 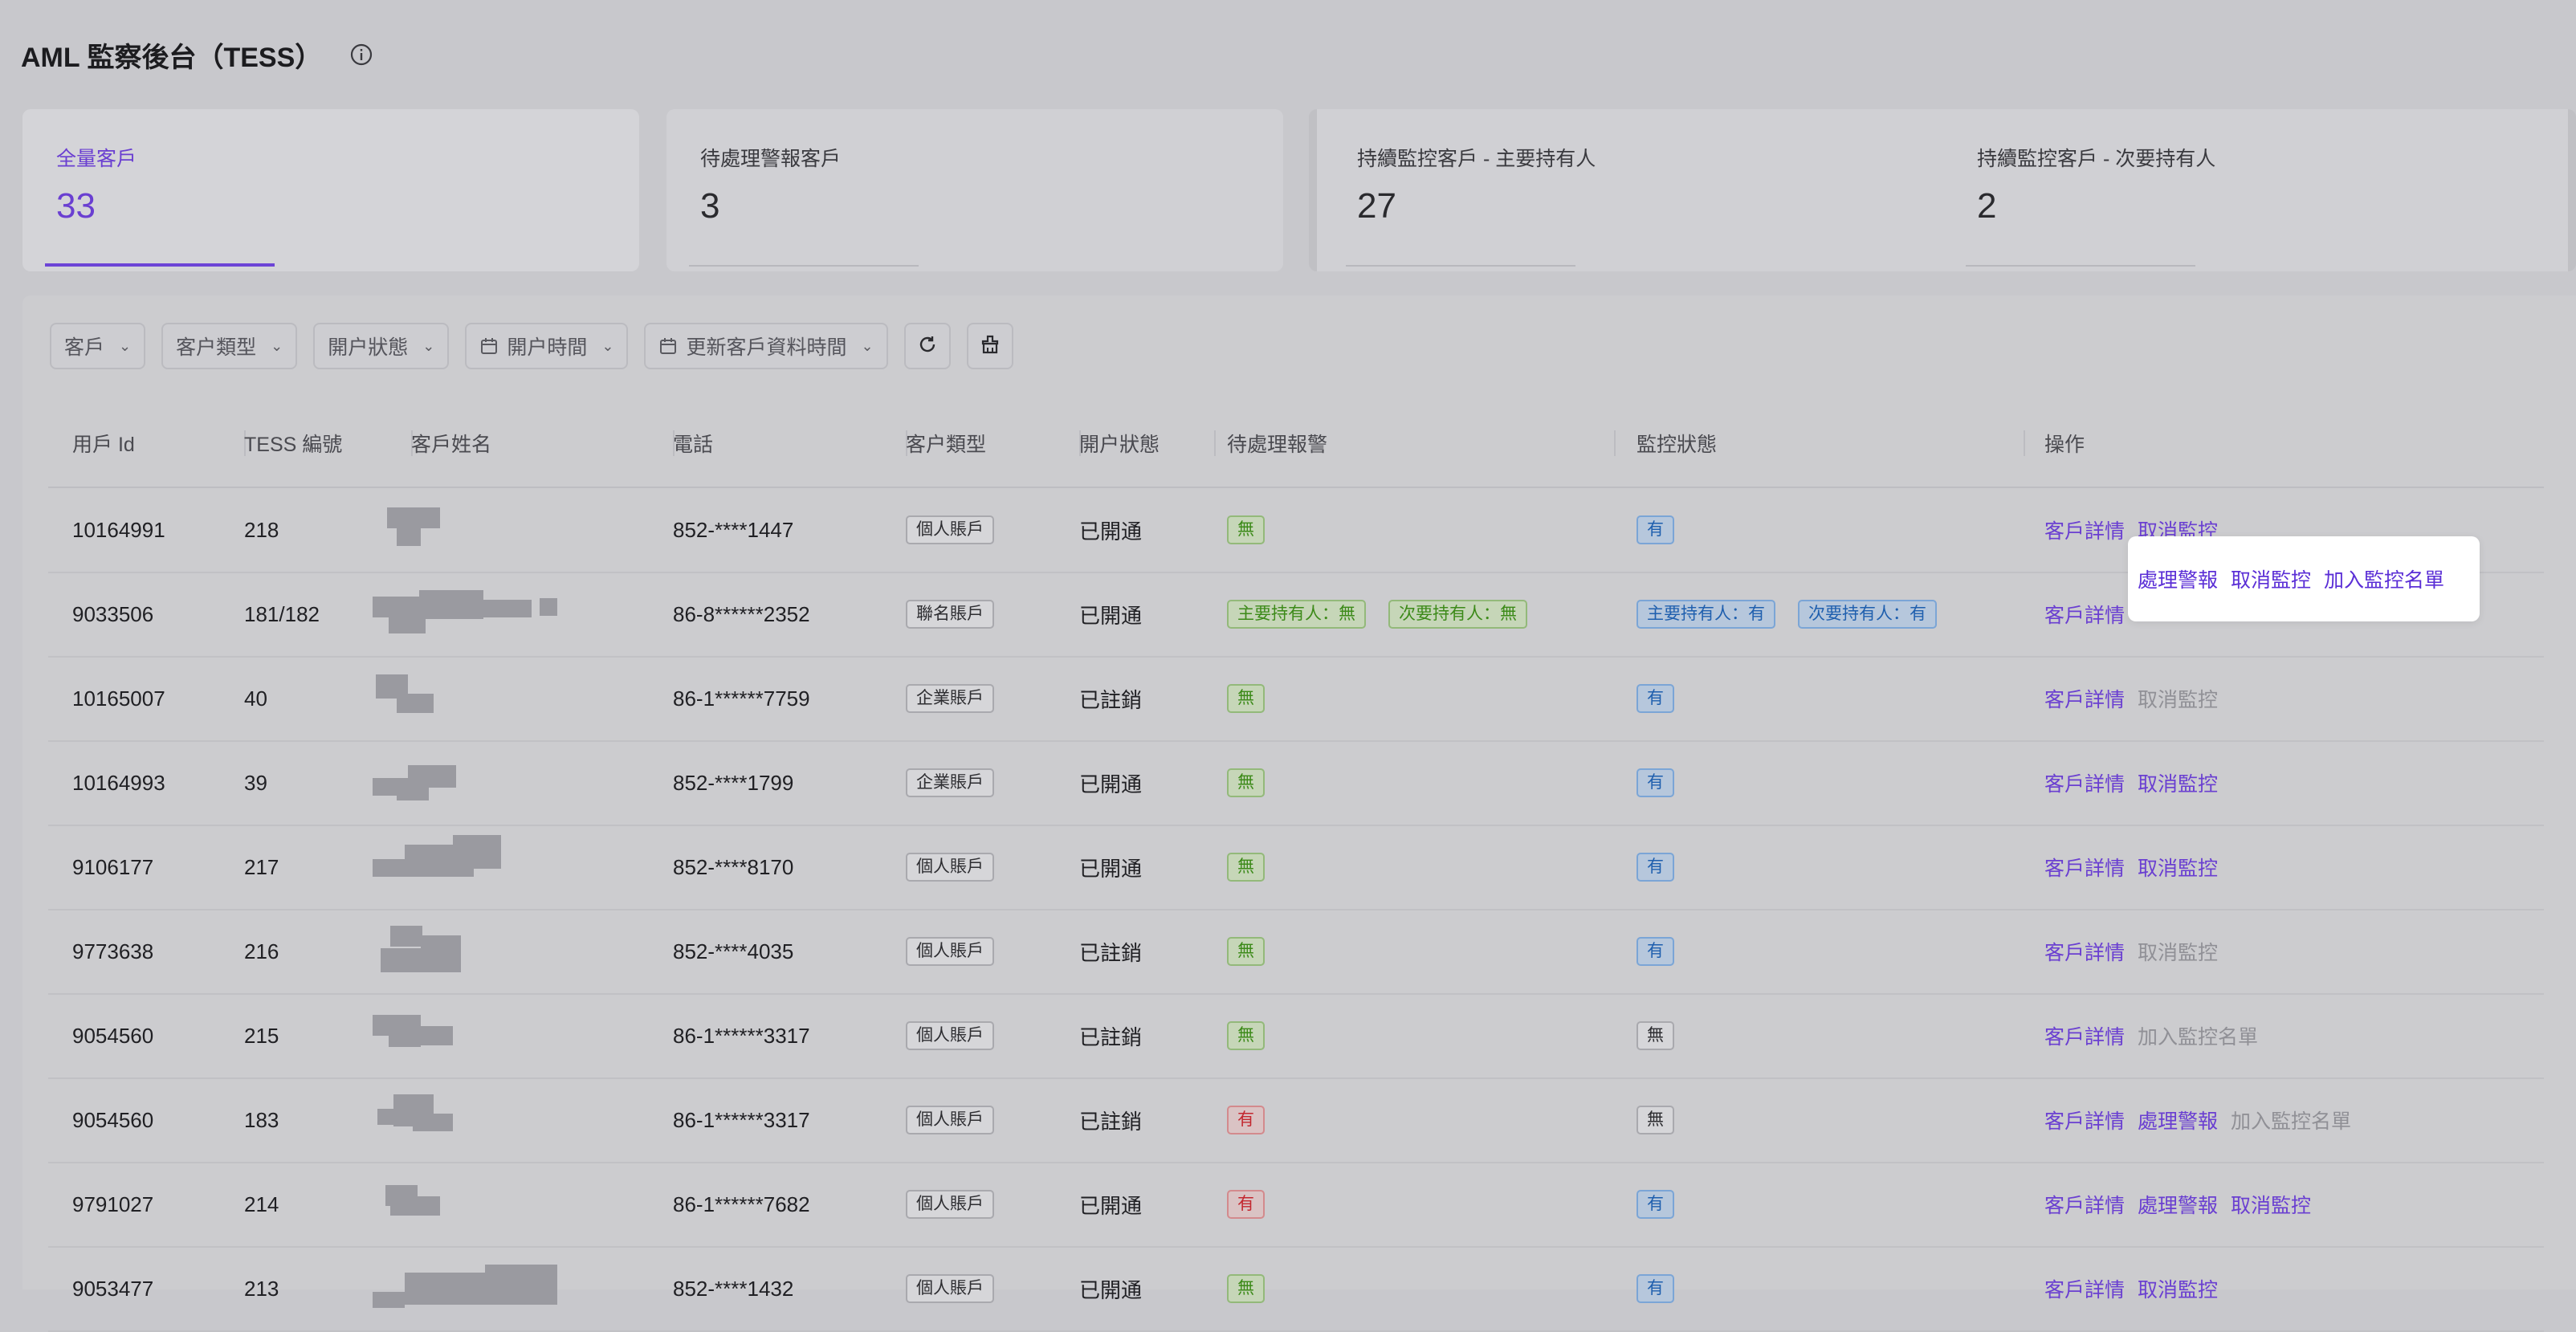 I want to click on column-divider, so click(x=2024, y=443).